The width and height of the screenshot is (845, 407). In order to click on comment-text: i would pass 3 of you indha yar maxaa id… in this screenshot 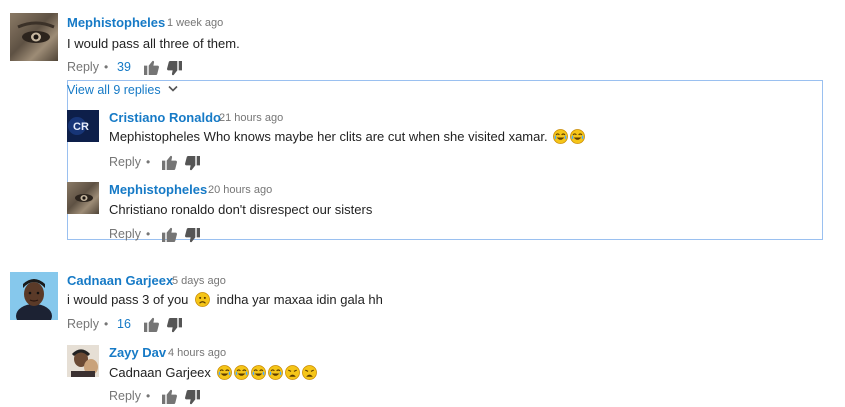, I will do `click(225, 299)`.